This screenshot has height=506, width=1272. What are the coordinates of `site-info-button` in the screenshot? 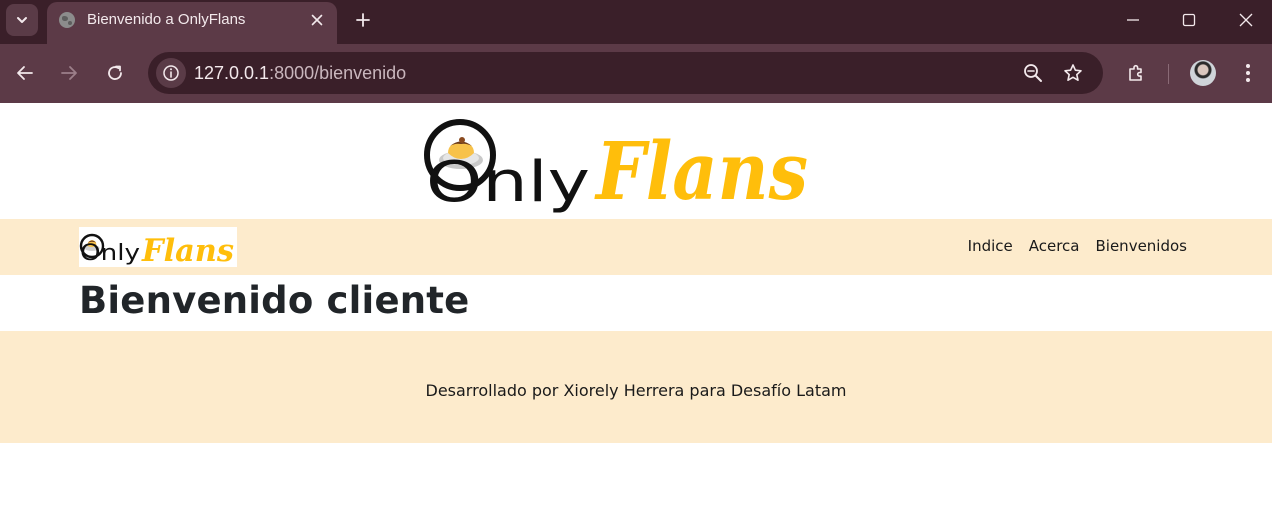 It's located at (171, 73).